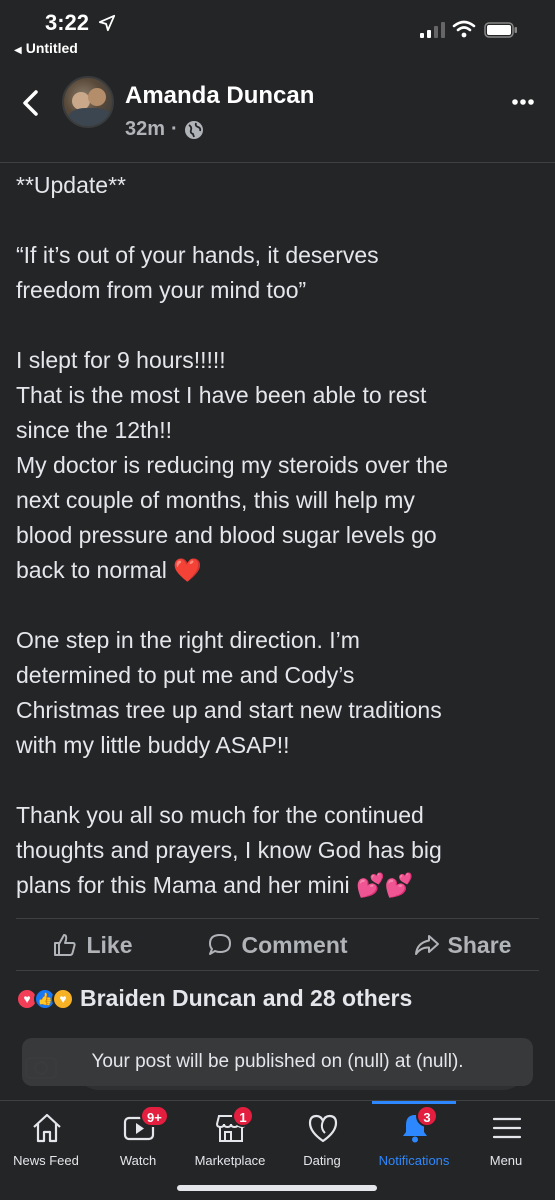 This screenshot has height=1200, width=555. I want to click on post-line-text: back to normal, so click(91, 570).